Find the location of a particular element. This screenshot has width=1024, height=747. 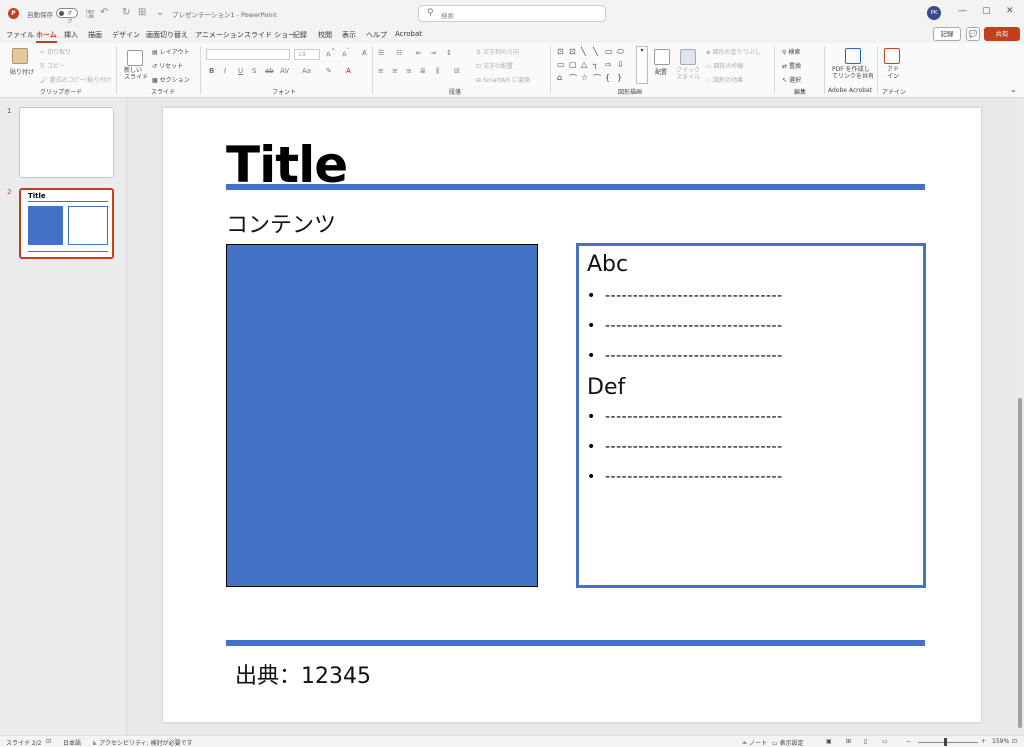

font-name-dropdown is located at coordinates (248, 54).